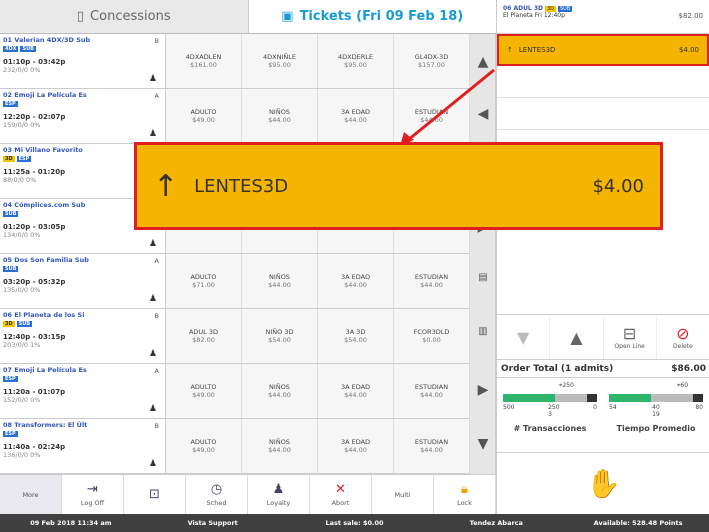  I want to click on ticket-type-button: GL4DX-3D $157.00, so click(432, 61).